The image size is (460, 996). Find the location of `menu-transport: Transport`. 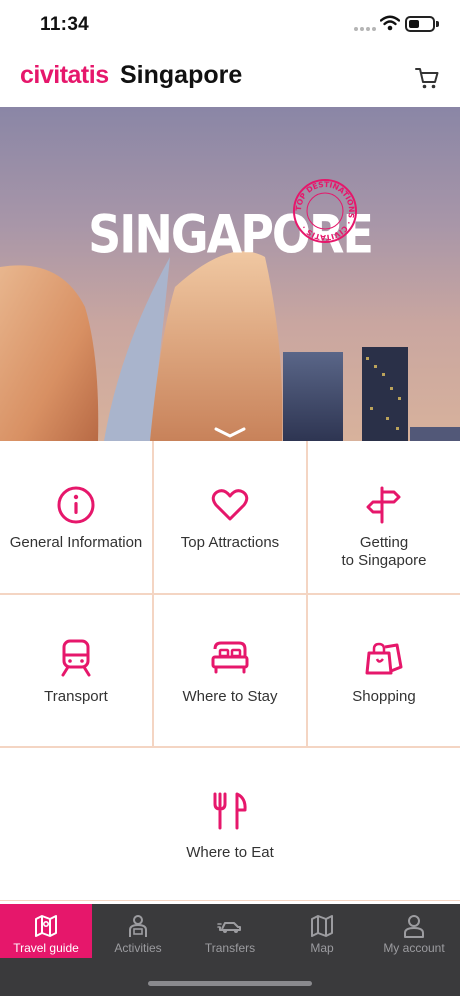

menu-transport: Transport is located at coordinates (76, 670).